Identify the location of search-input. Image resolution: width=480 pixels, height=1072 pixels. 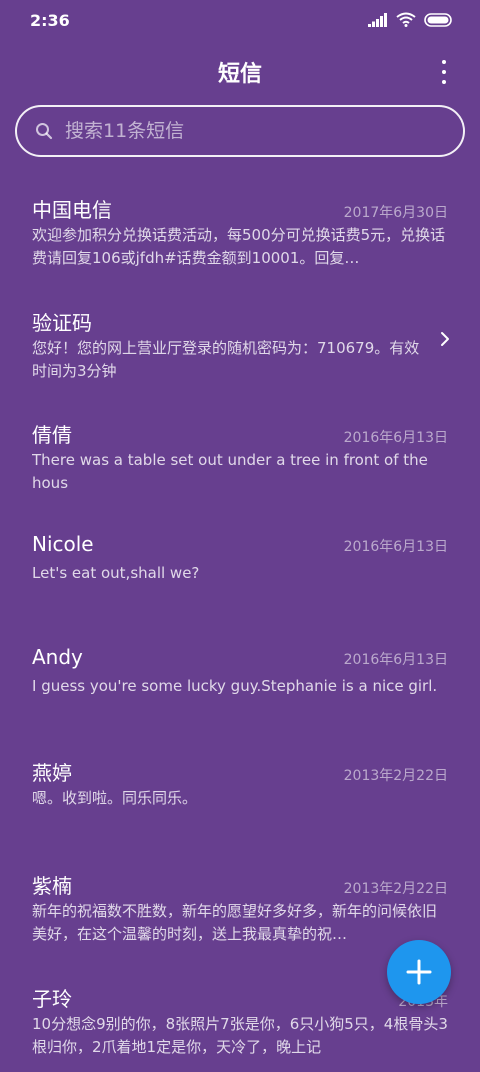
(255, 131).